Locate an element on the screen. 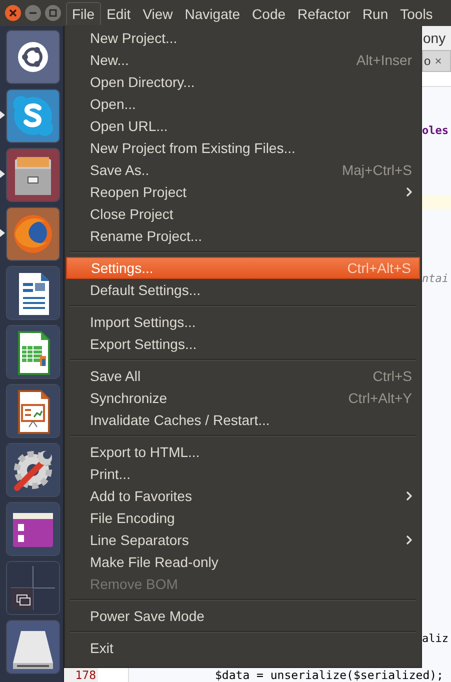 Image resolution: width=451 pixels, height=682 pixels. chat-app-icon is located at coordinates (33, 116).